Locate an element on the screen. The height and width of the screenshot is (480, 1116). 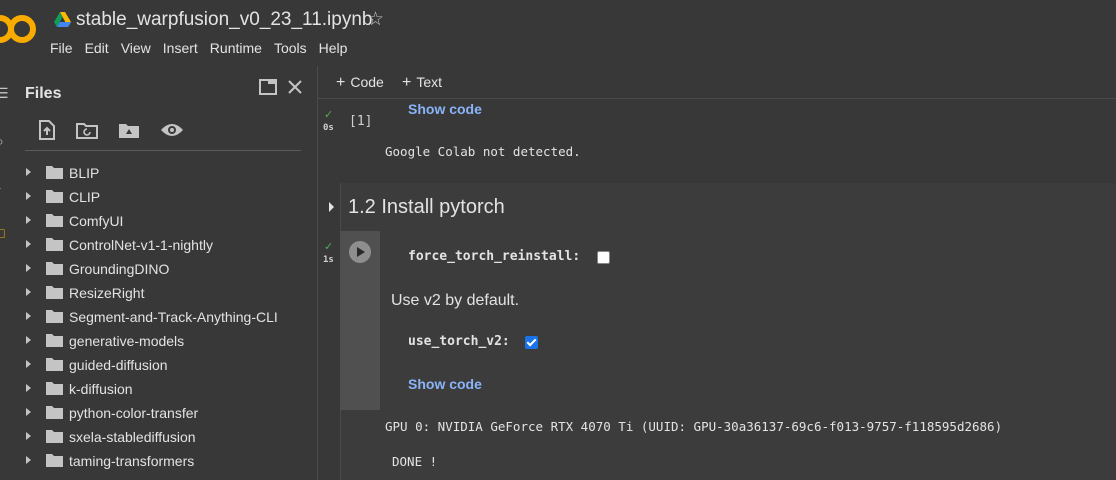
tree-item: guided-diffusion is located at coordinates (164, 365).